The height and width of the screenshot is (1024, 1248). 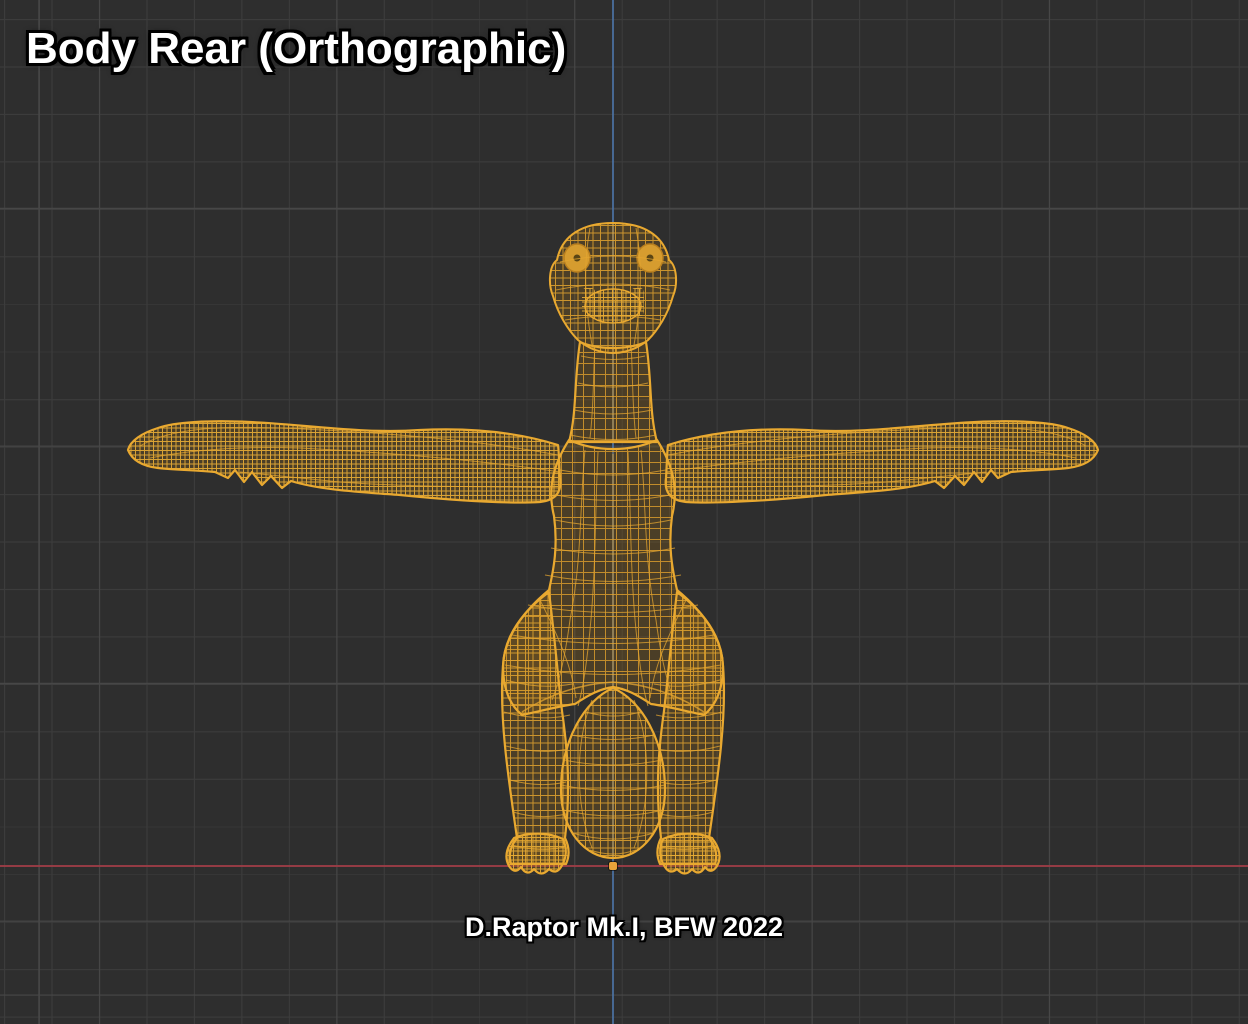 I want to click on object-origin-dot, so click(x=613, y=866).